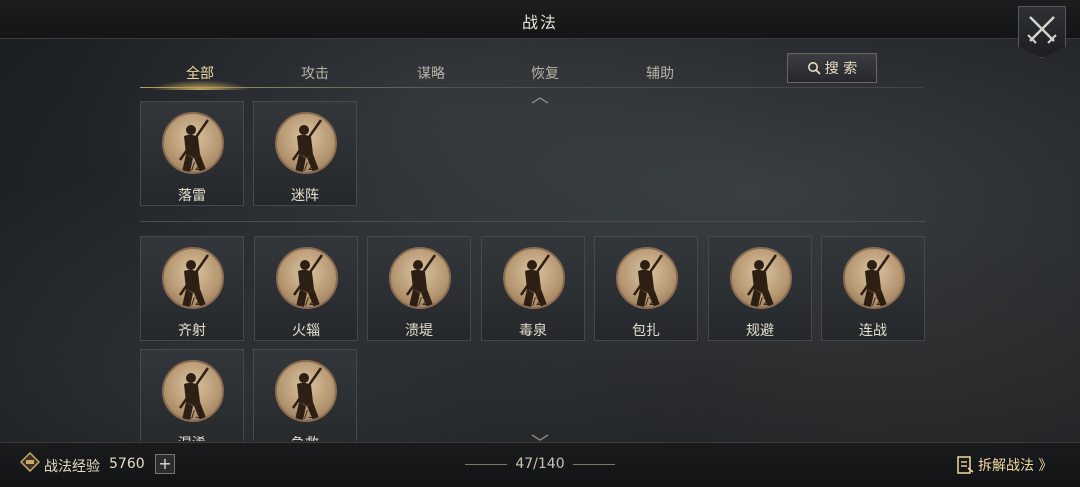  Describe the element at coordinates (192, 331) in the screenshot. I see `skill-name: 齐射` at that location.